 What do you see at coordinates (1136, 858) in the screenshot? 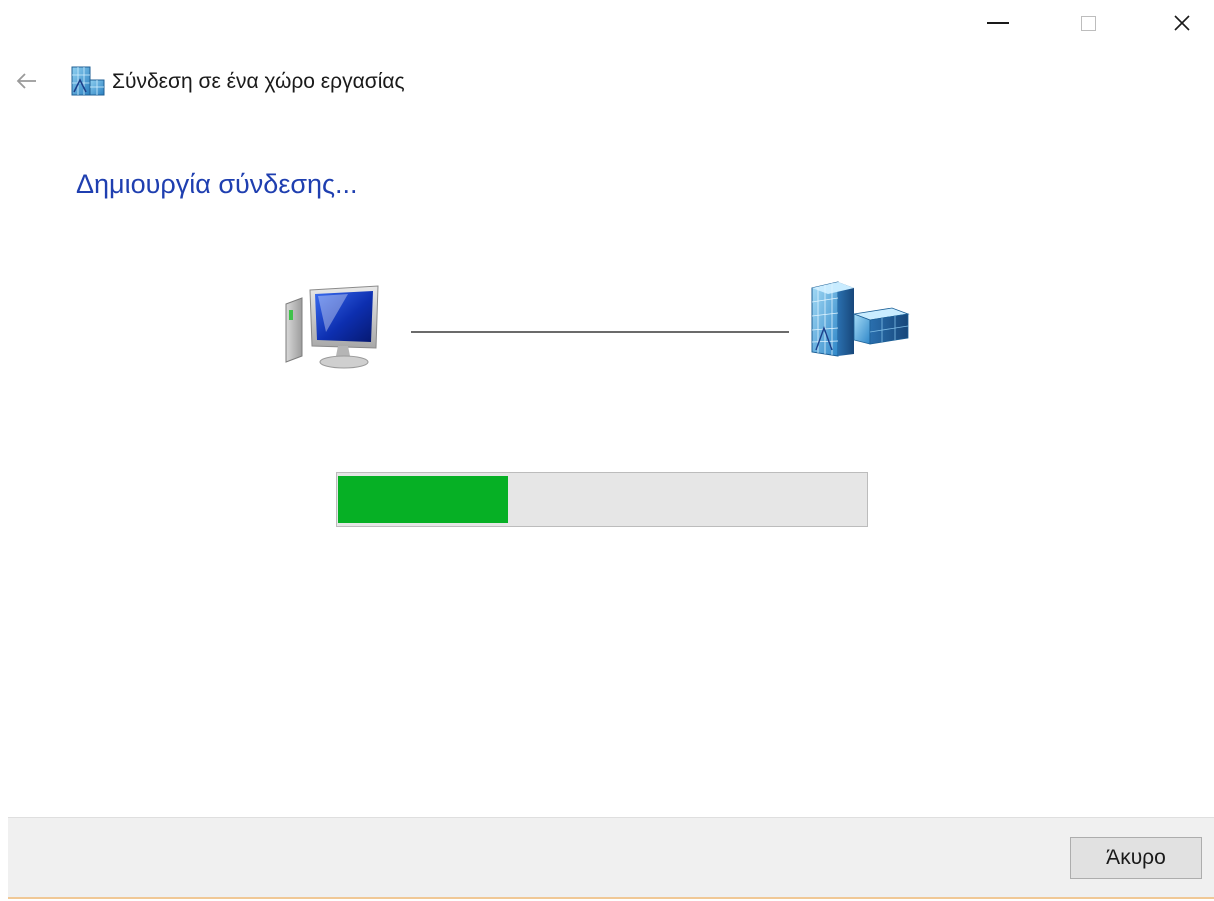
I see `cancel-button: Άκυρο` at bounding box center [1136, 858].